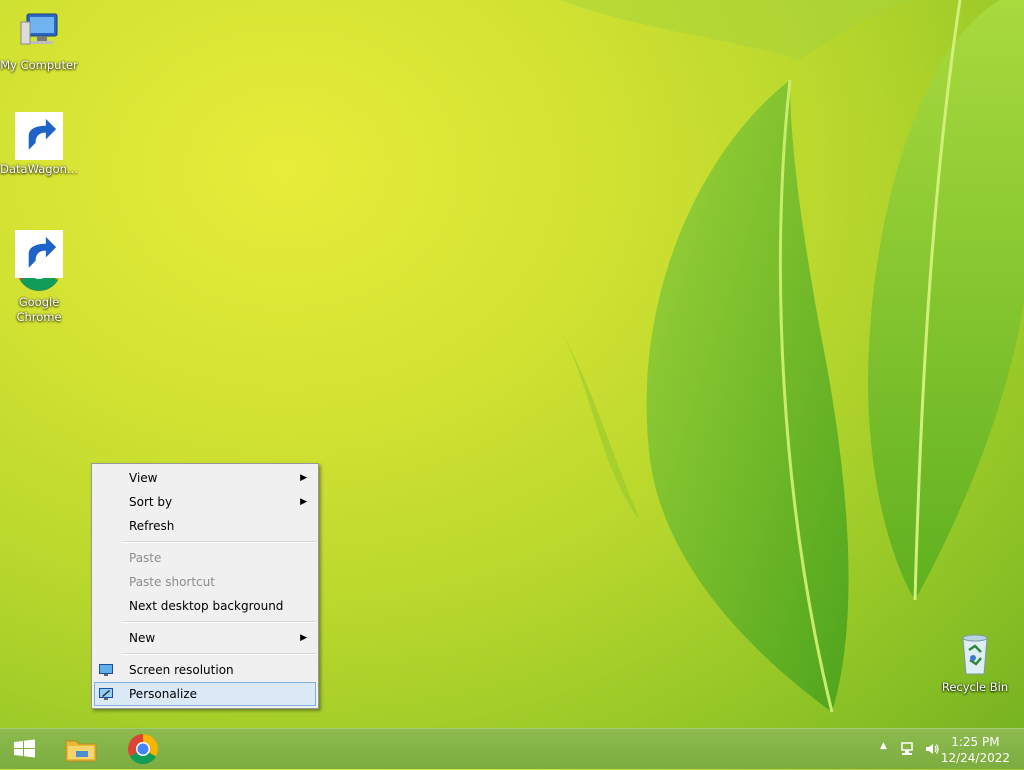 The height and width of the screenshot is (770, 1024). I want to click on menu-item-paste-shortcut: Paste shortcut, so click(205, 582).